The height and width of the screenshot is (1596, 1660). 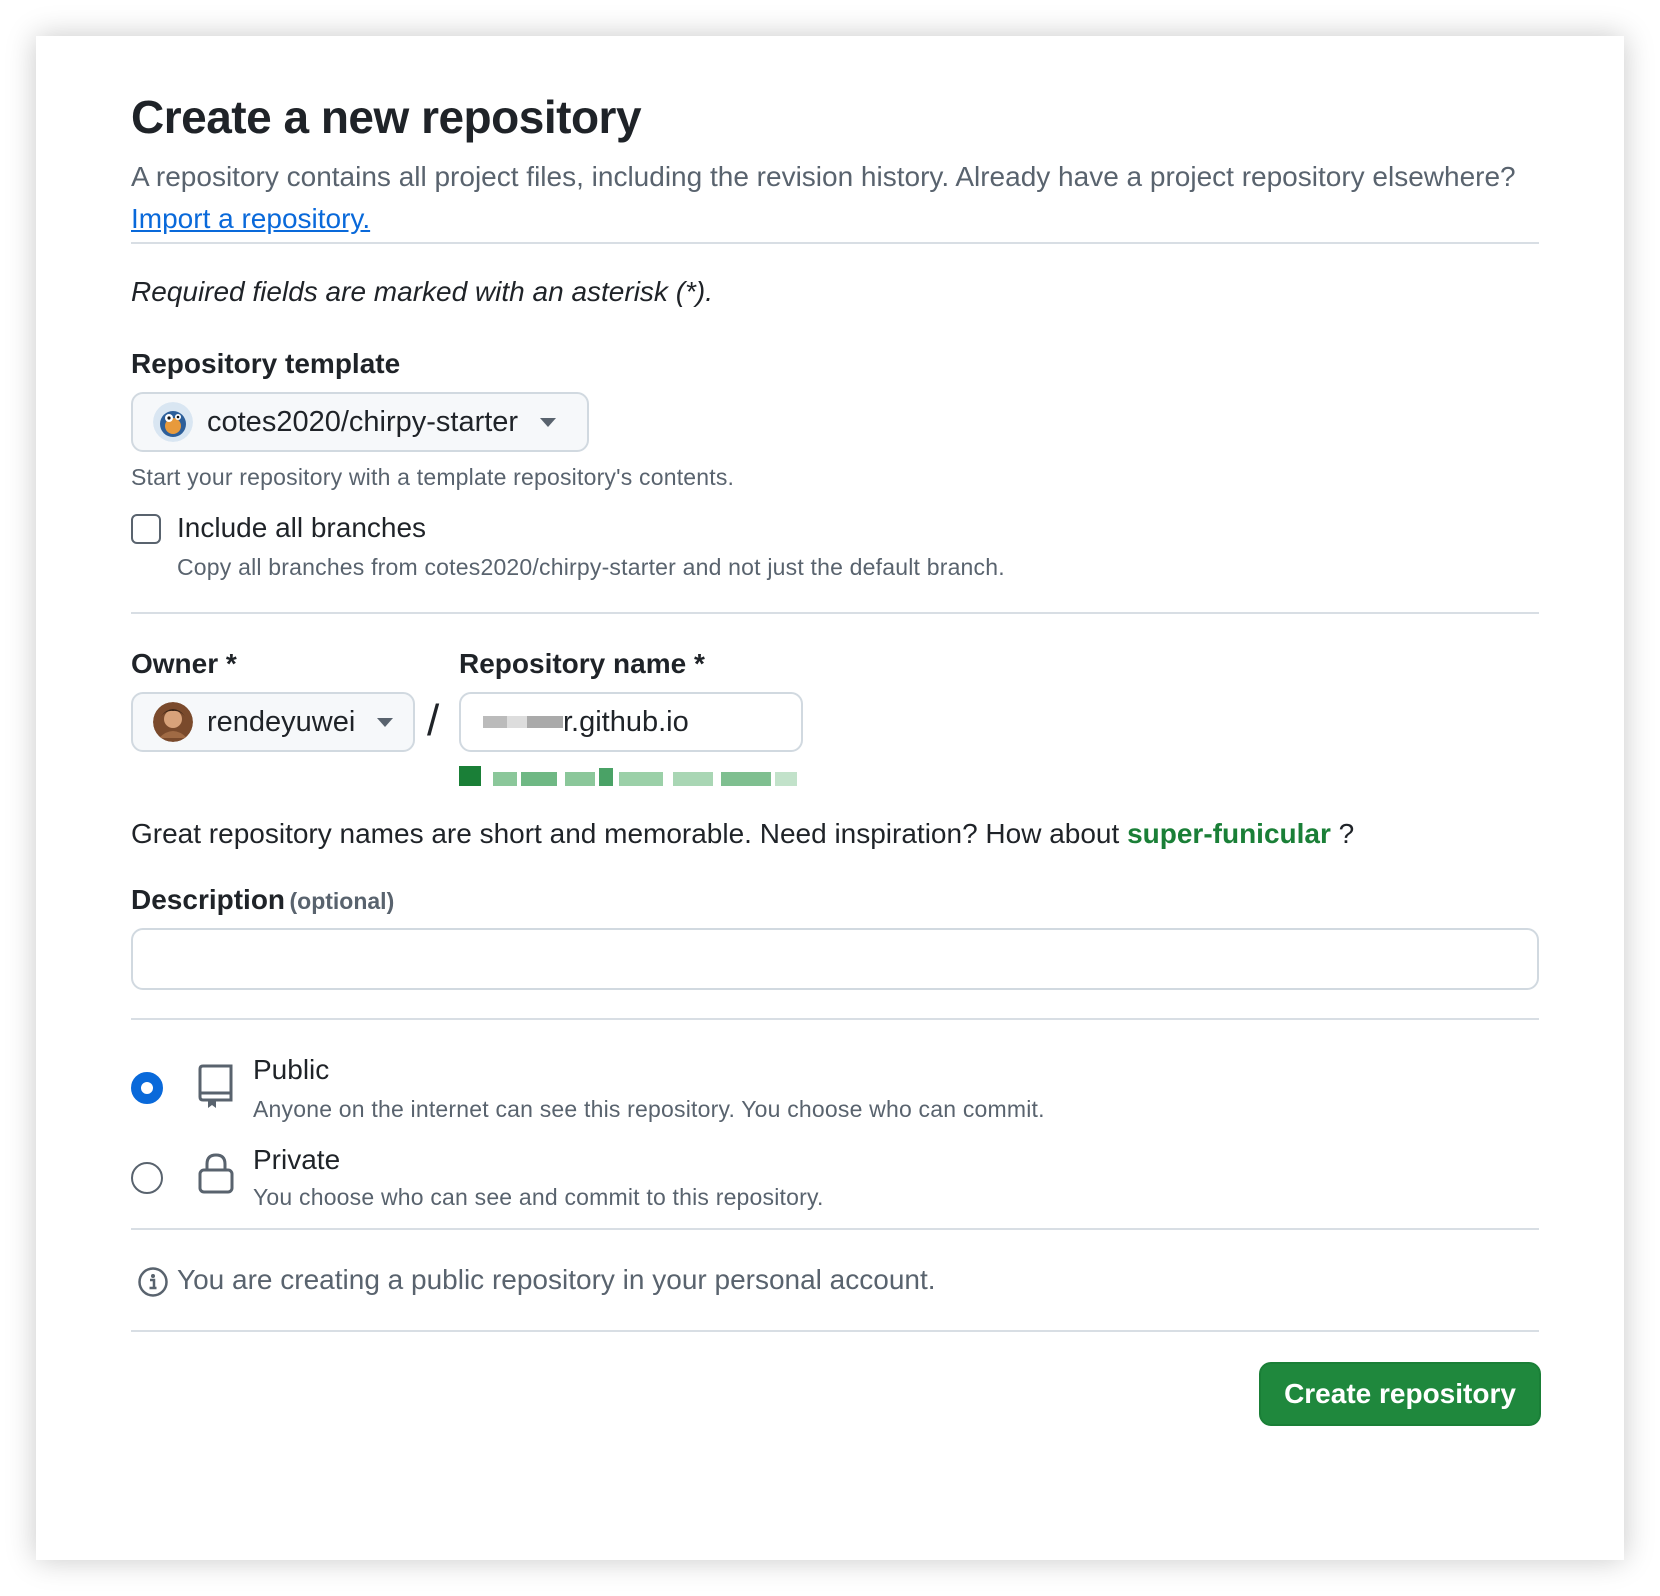 I want to click on description-label: Description, so click(x=208, y=899).